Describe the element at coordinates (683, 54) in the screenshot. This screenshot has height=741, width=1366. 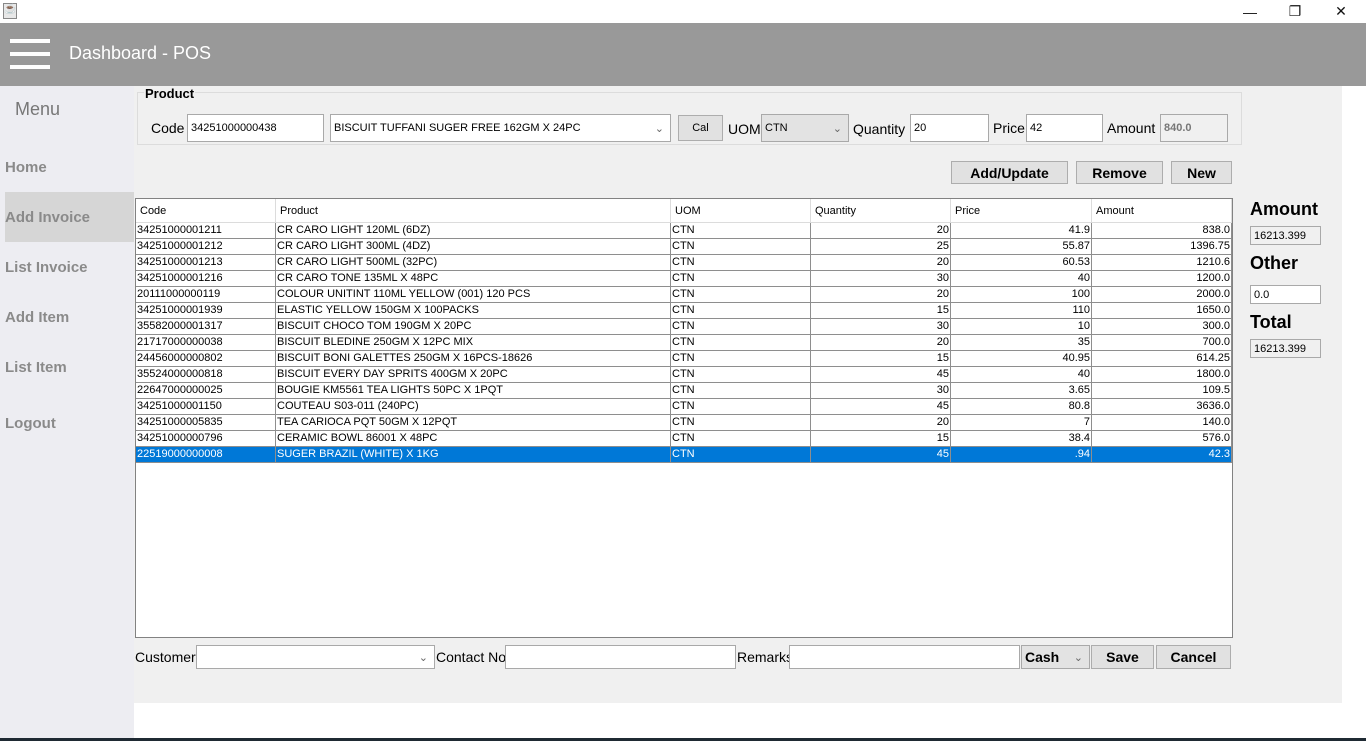
I see `app-header: Dashboard - POS` at that location.